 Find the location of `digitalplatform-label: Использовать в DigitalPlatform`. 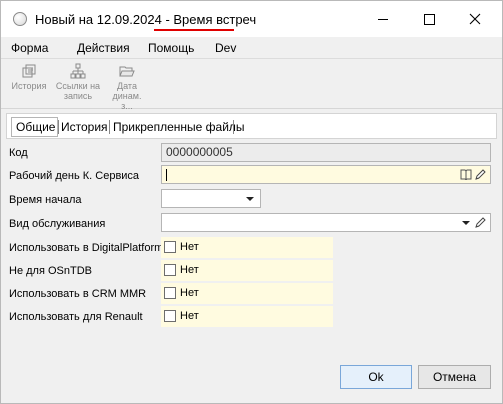

digitalplatform-label: Использовать в DigitalPlatform is located at coordinates (86, 248).